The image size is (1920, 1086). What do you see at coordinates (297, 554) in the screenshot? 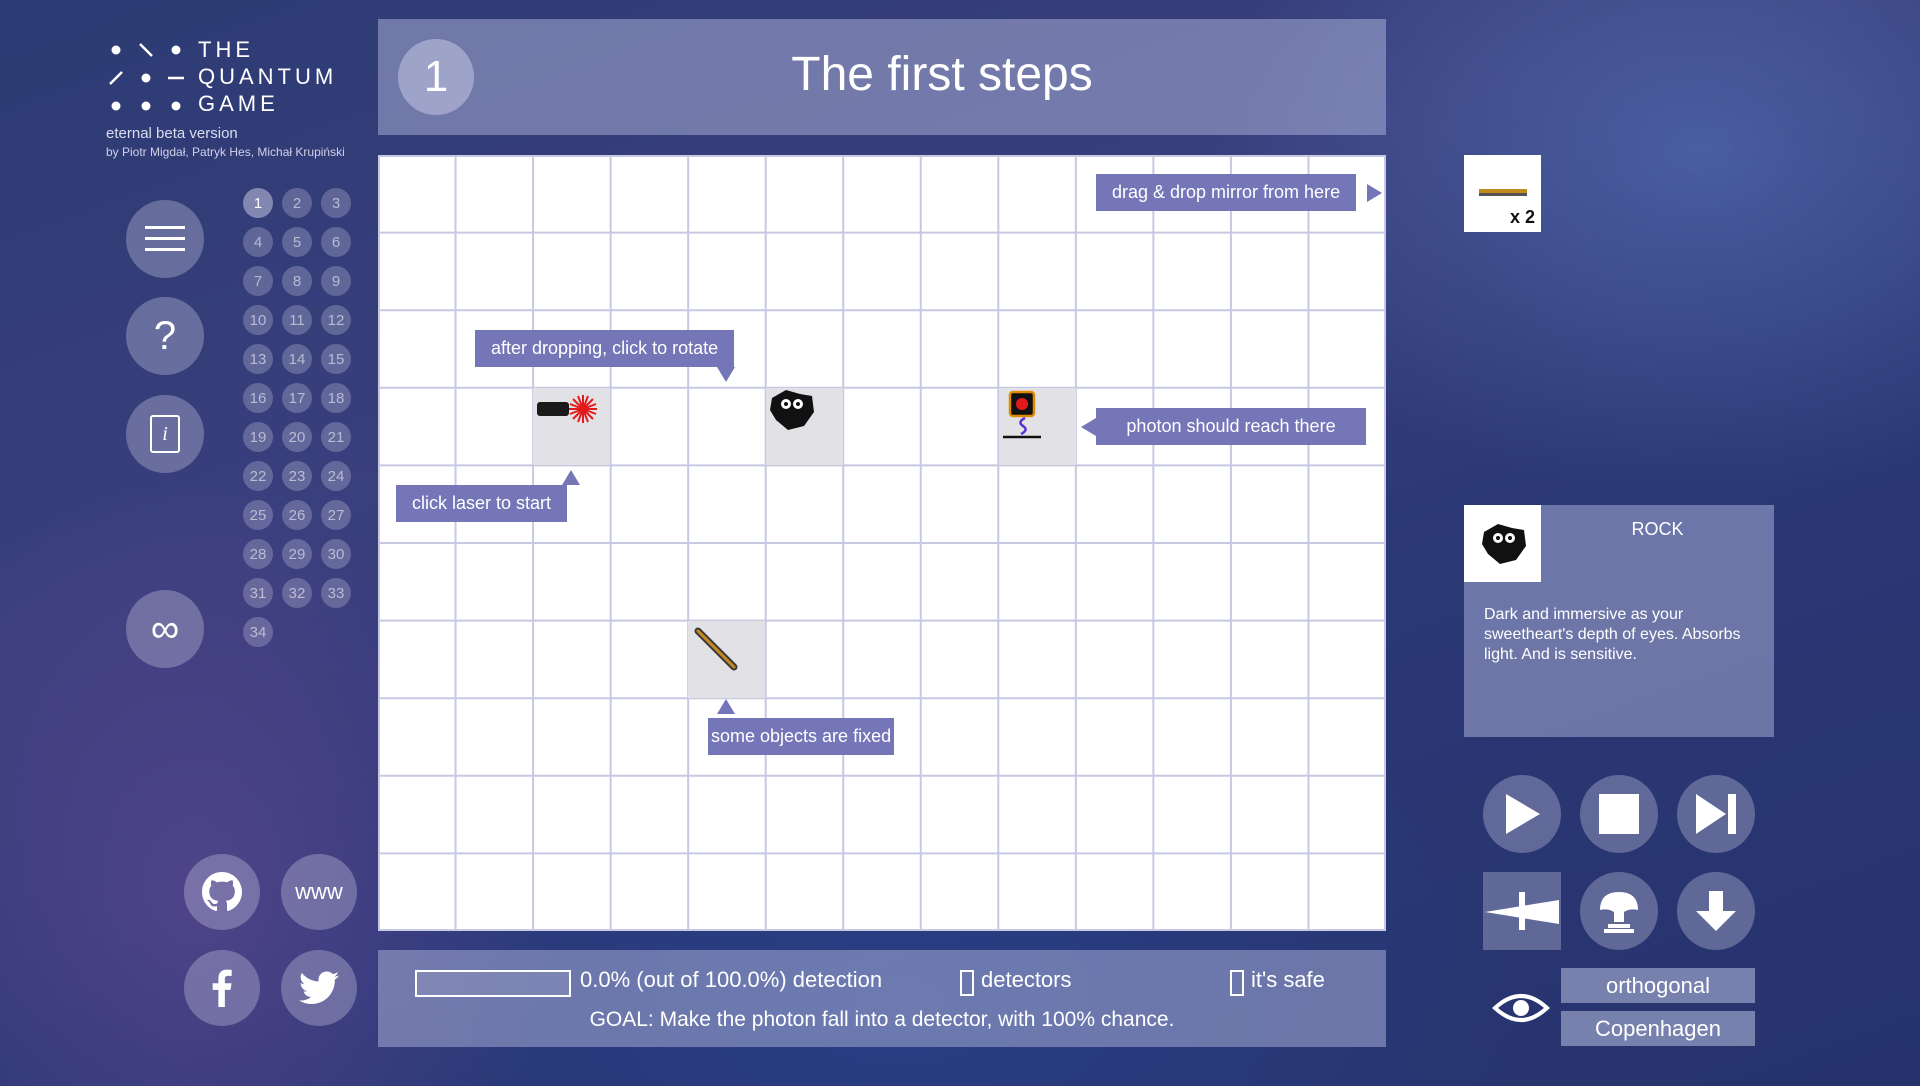
I see `level-button-29: 29` at bounding box center [297, 554].